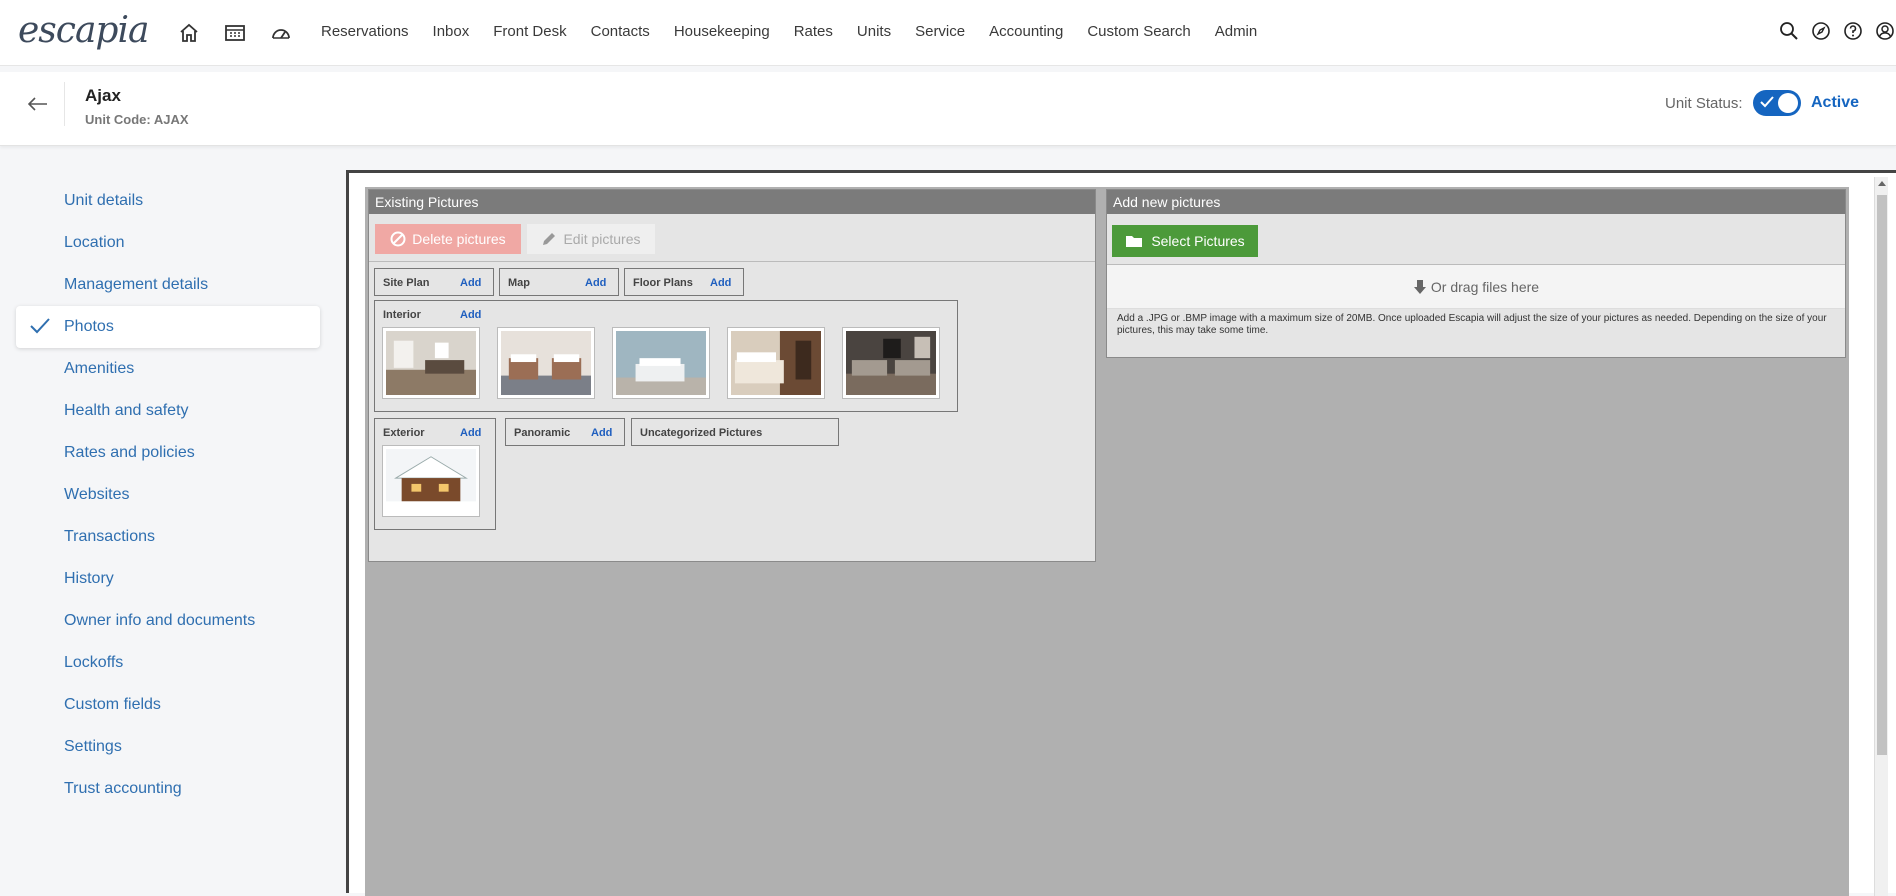 This screenshot has width=1896, height=896. What do you see at coordinates (1882, 475) in the screenshot?
I see `scrollbar-thumb` at bounding box center [1882, 475].